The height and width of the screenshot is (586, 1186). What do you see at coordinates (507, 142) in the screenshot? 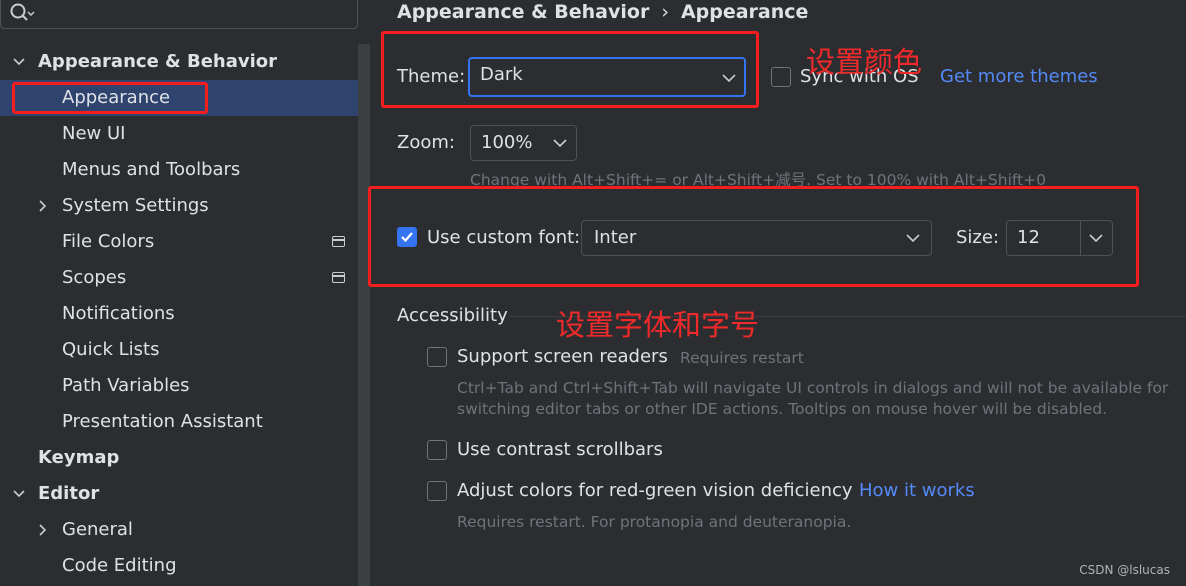
I see `zoom-value: 100%` at bounding box center [507, 142].